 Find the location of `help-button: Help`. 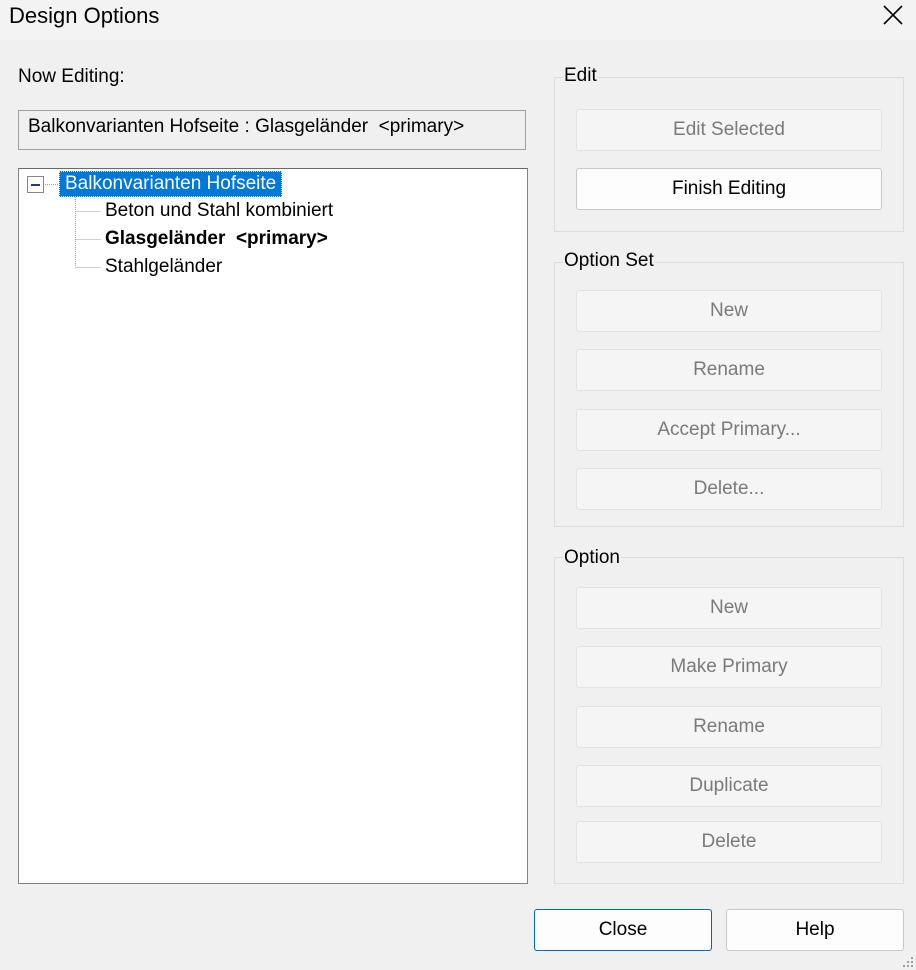

help-button: Help is located at coordinates (815, 930).